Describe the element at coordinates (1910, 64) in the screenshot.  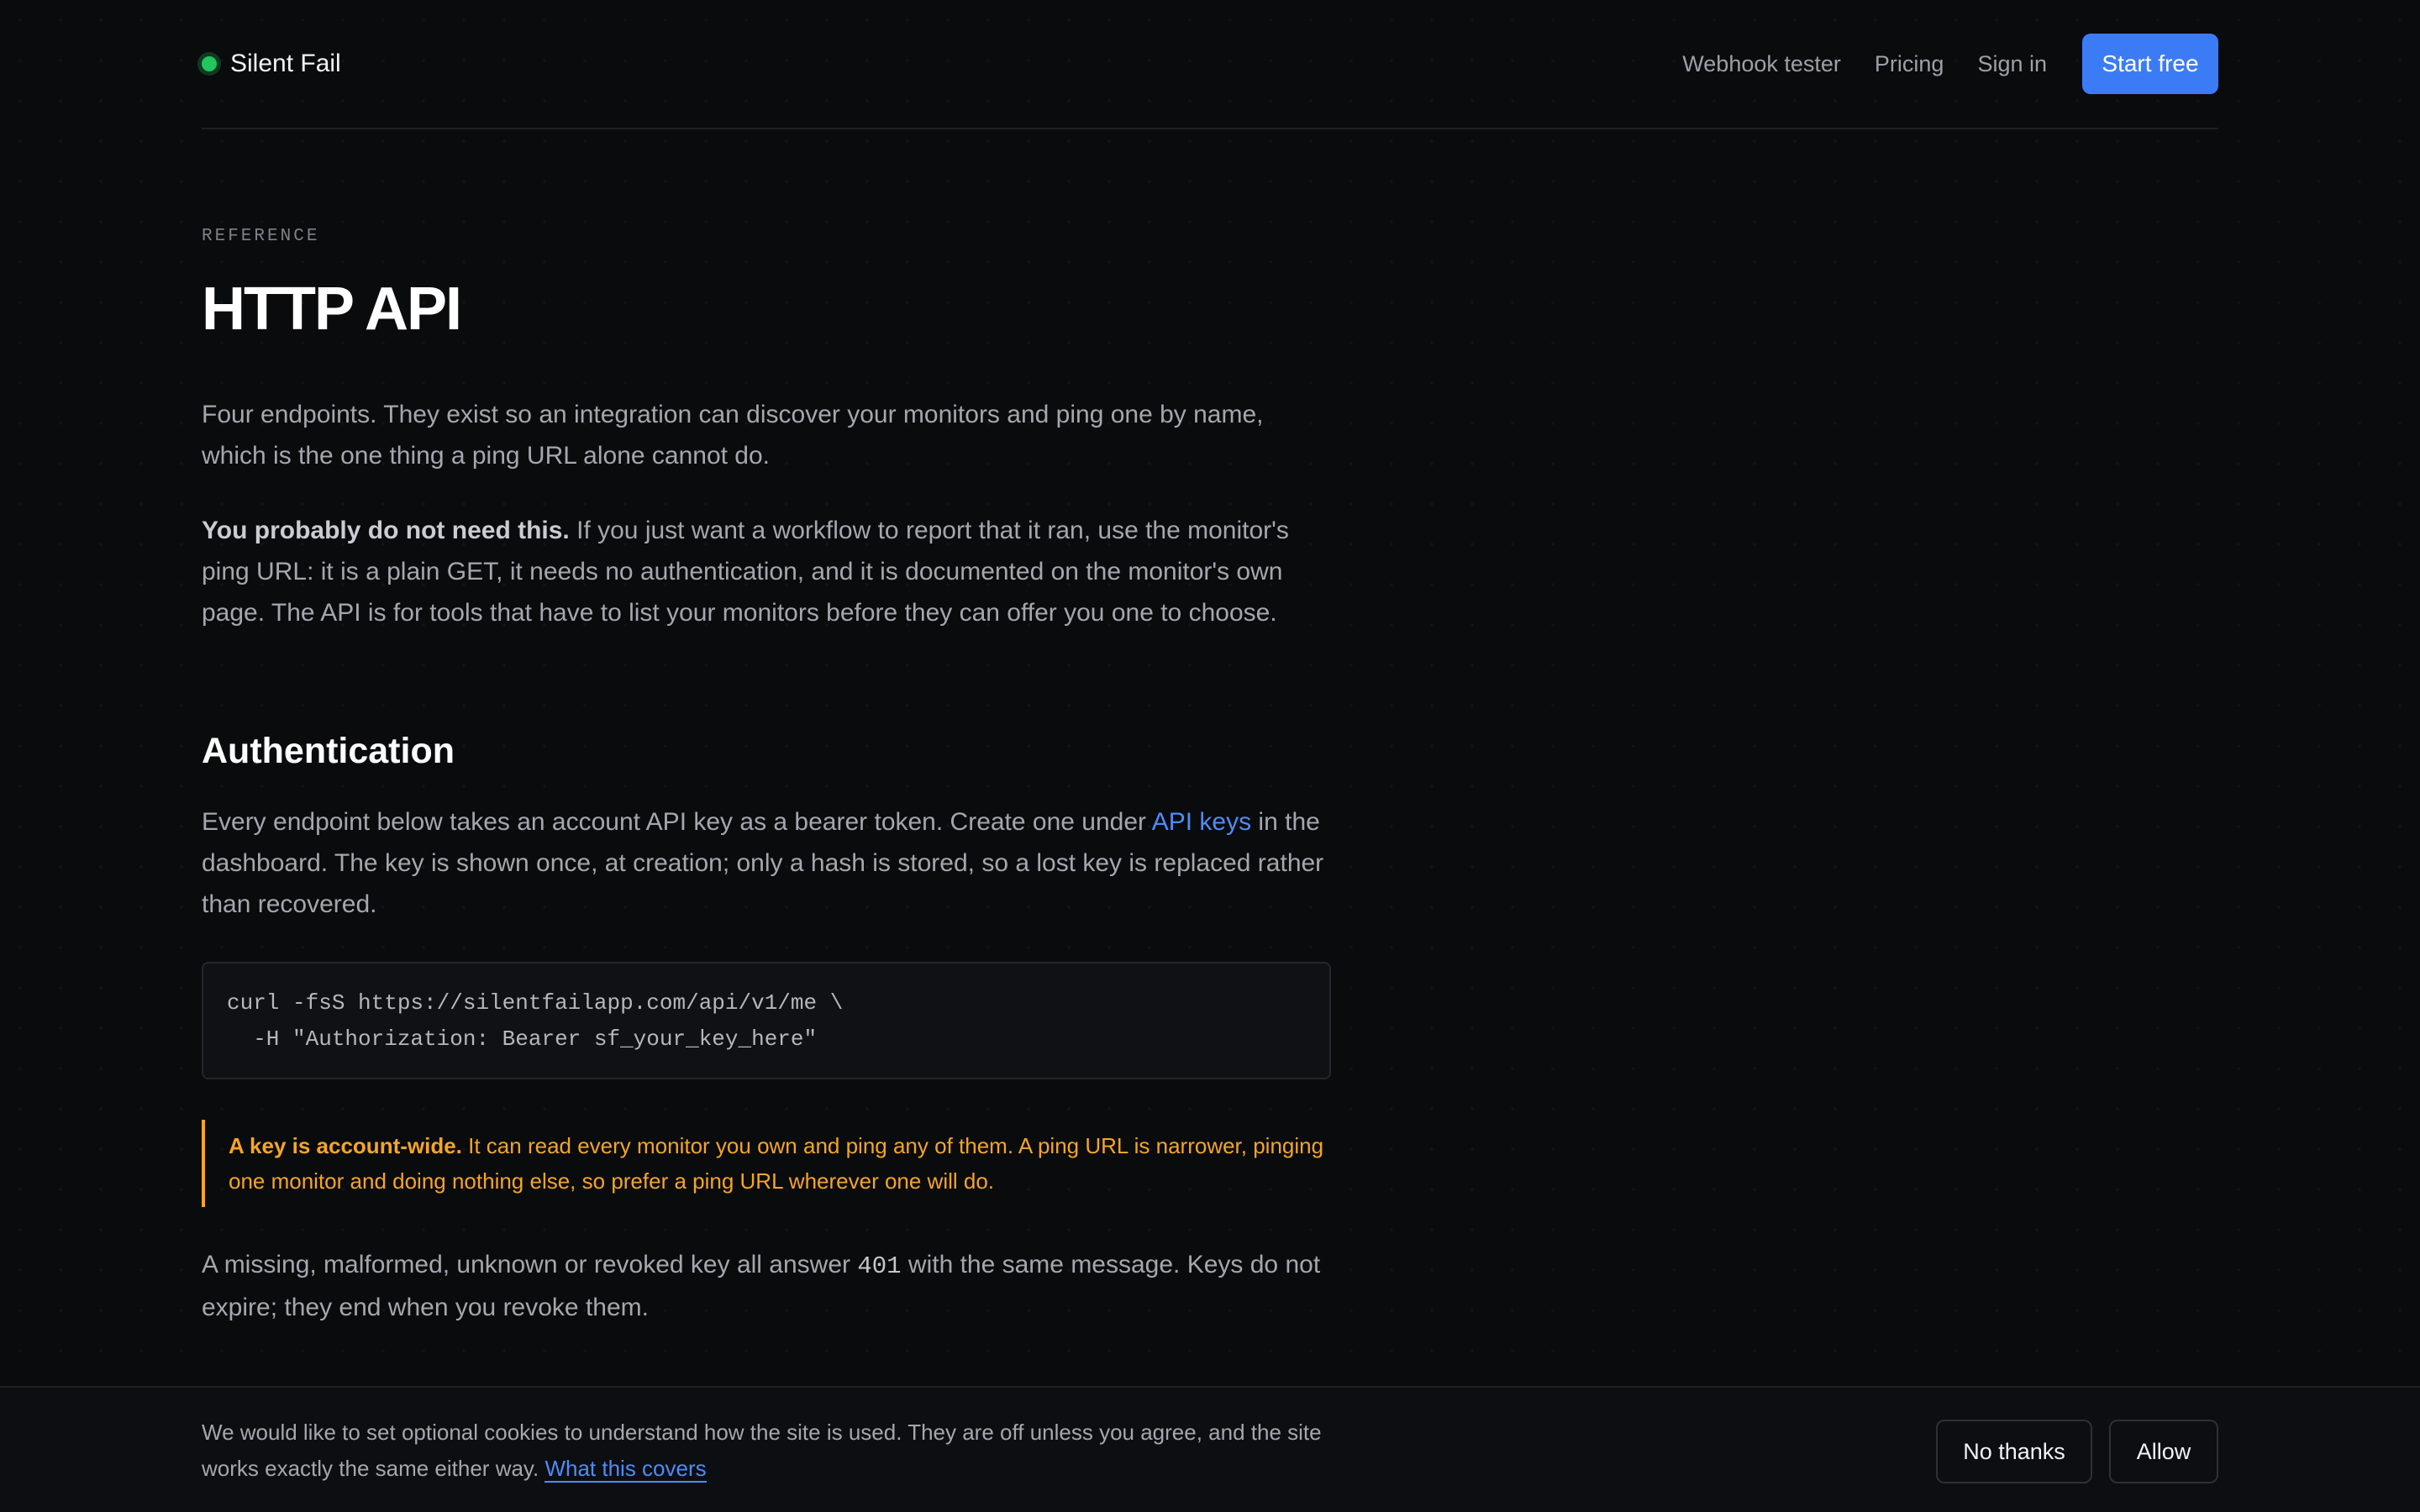
I see `nav-pricing: Pricing` at that location.